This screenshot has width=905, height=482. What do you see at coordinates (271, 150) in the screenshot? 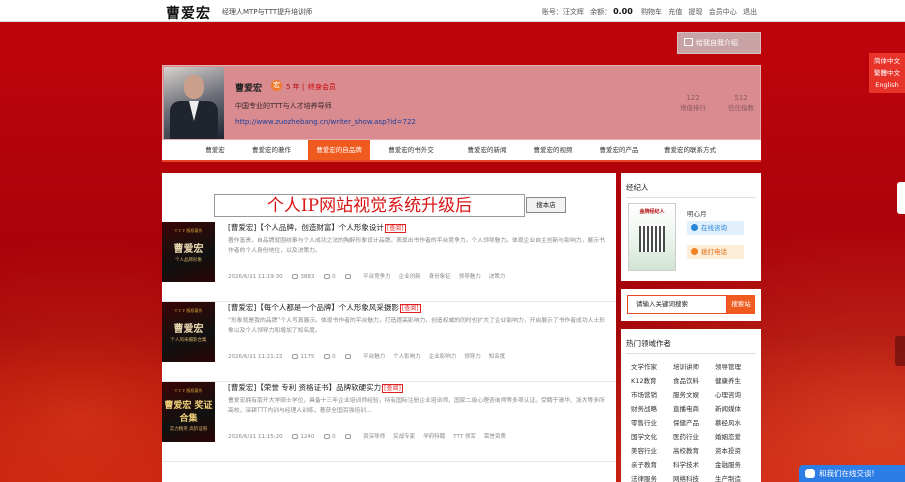
I see `nav-works: 曹爱宏的著作` at bounding box center [271, 150].